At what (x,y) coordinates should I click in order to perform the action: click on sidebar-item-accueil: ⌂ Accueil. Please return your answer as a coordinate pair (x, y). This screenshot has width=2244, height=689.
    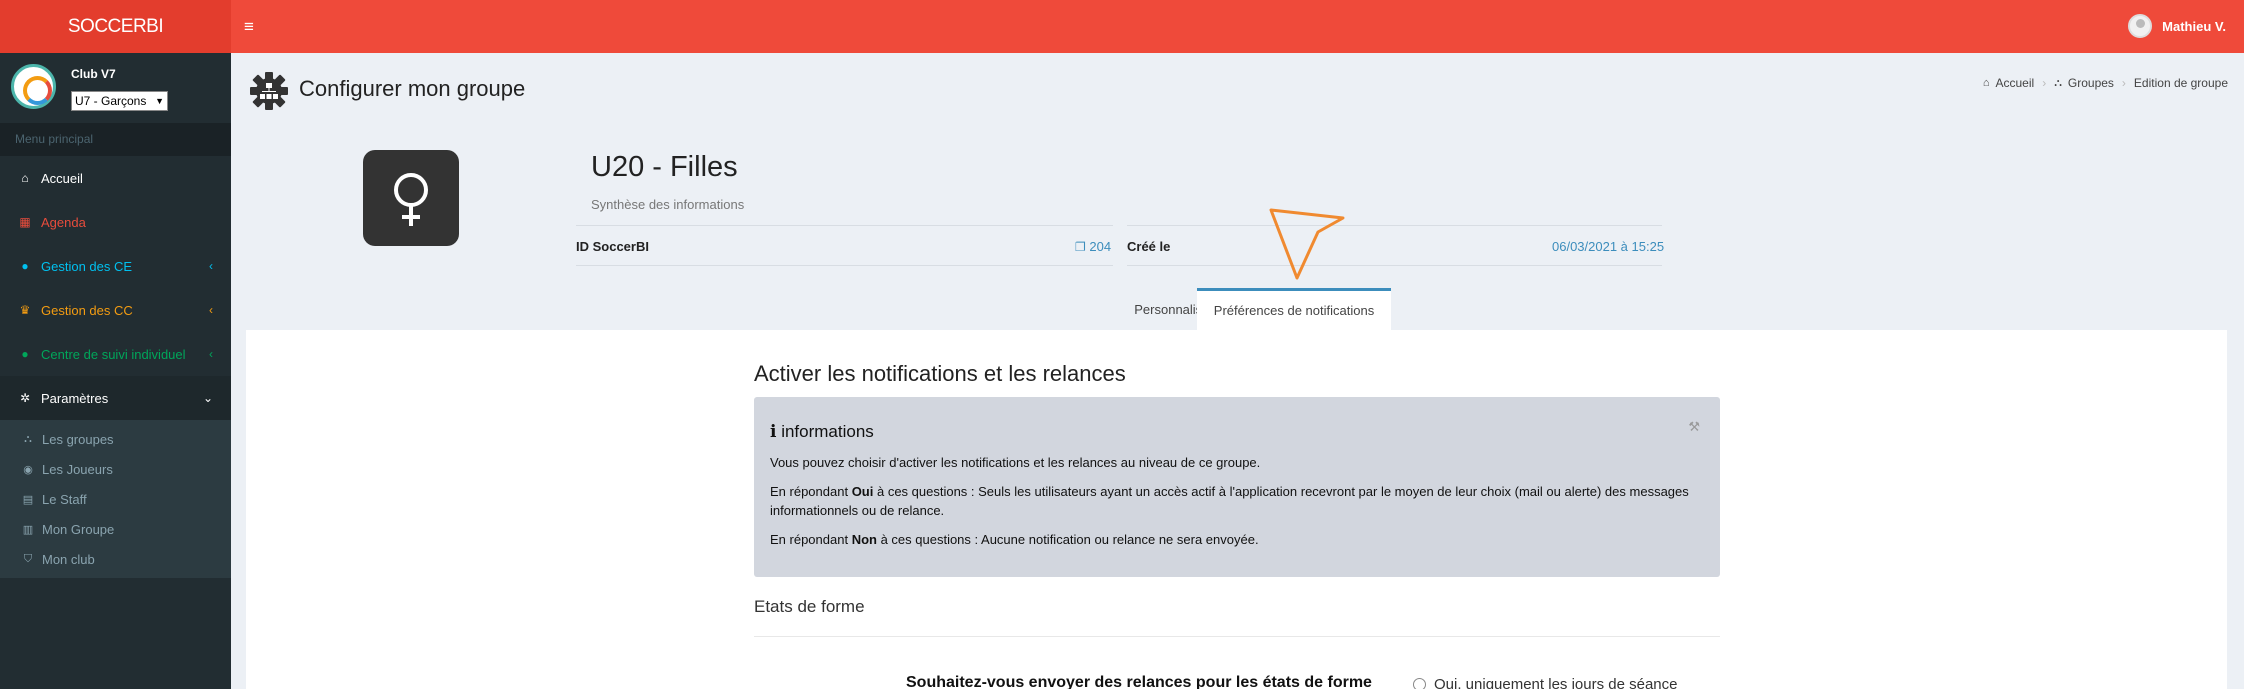
    Looking at the image, I should click on (115, 178).